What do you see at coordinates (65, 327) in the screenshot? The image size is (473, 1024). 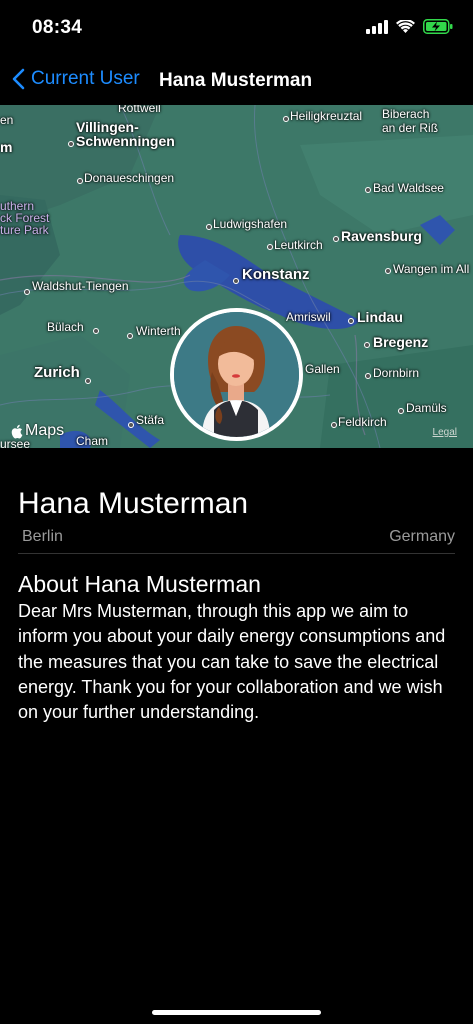 I see `map-label: Bülach` at bounding box center [65, 327].